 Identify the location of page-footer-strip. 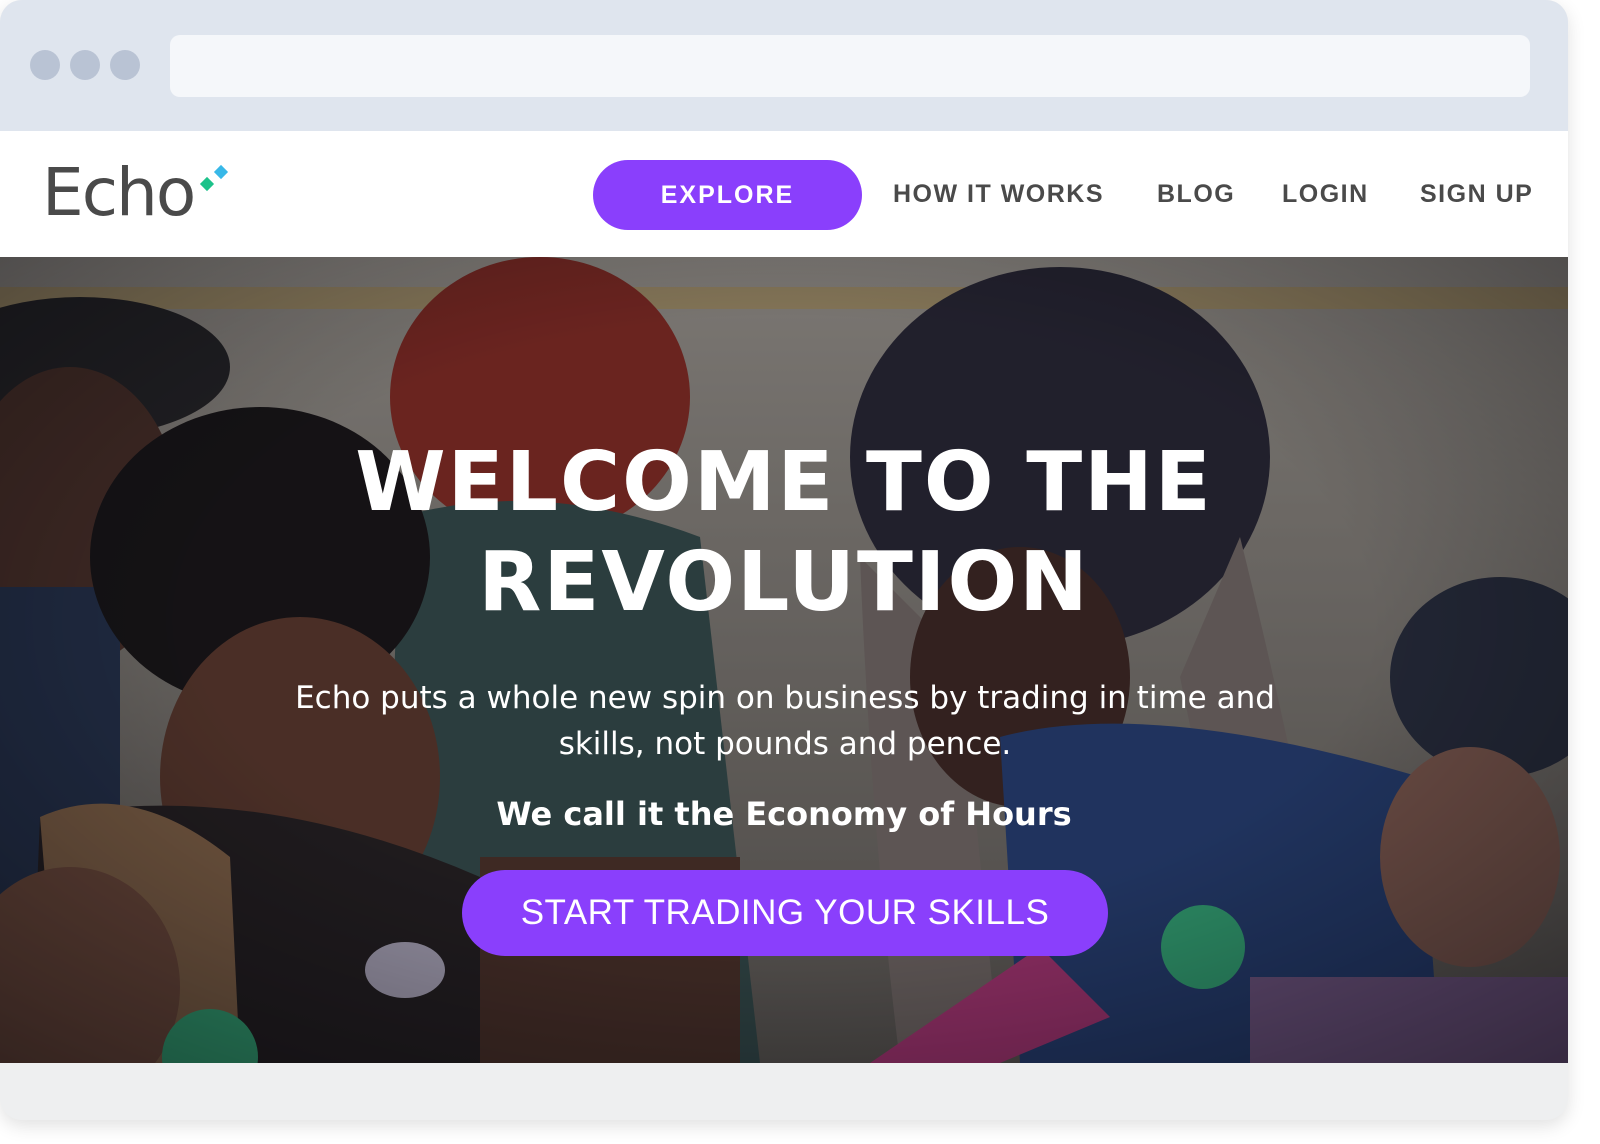
(784, 1091).